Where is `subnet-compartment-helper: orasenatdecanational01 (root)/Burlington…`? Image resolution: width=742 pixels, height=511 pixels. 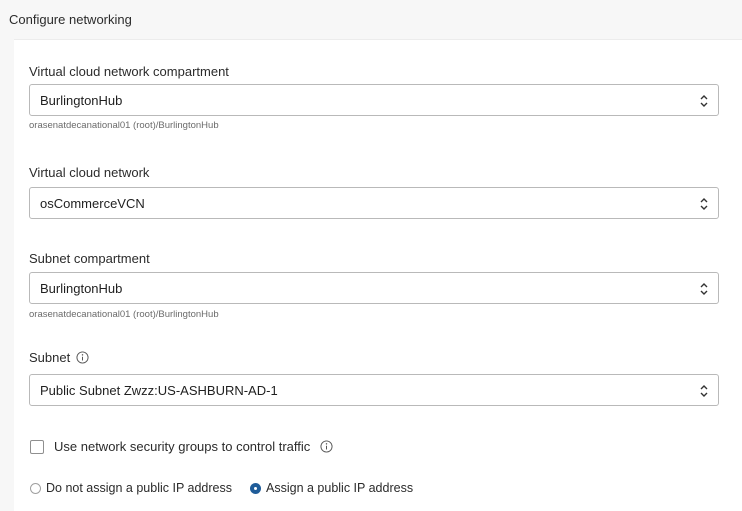 subnet-compartment-helper: orasenatdecanational01 (root)/Burlington… is located at coordinates (124, 314).